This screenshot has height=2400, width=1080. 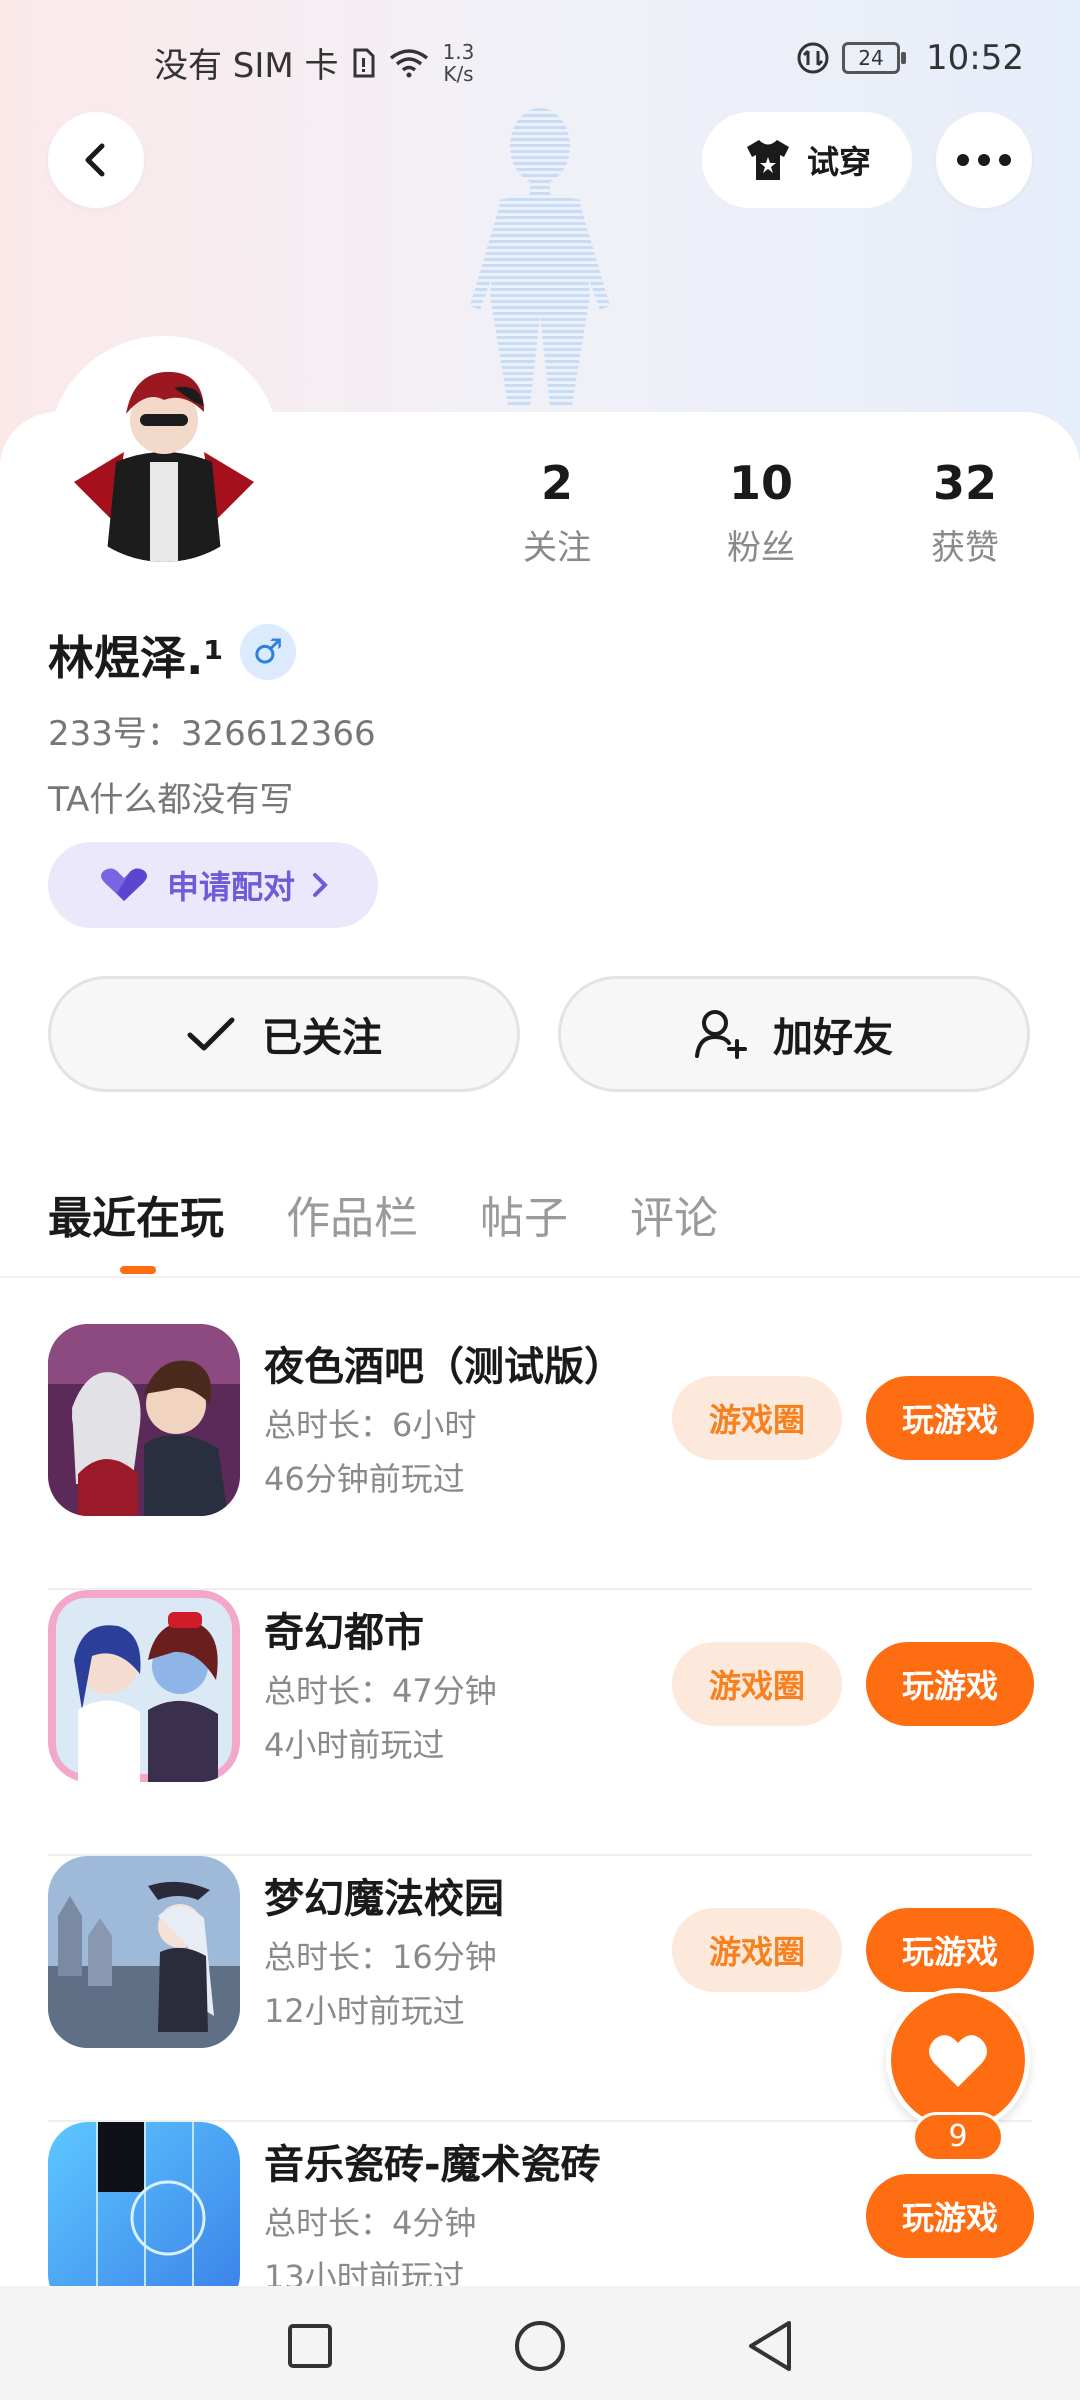 What do you see at coordinates (813, 58) in the screenshot?
I see `data-saver-icon` at bounding box center [813, 58].